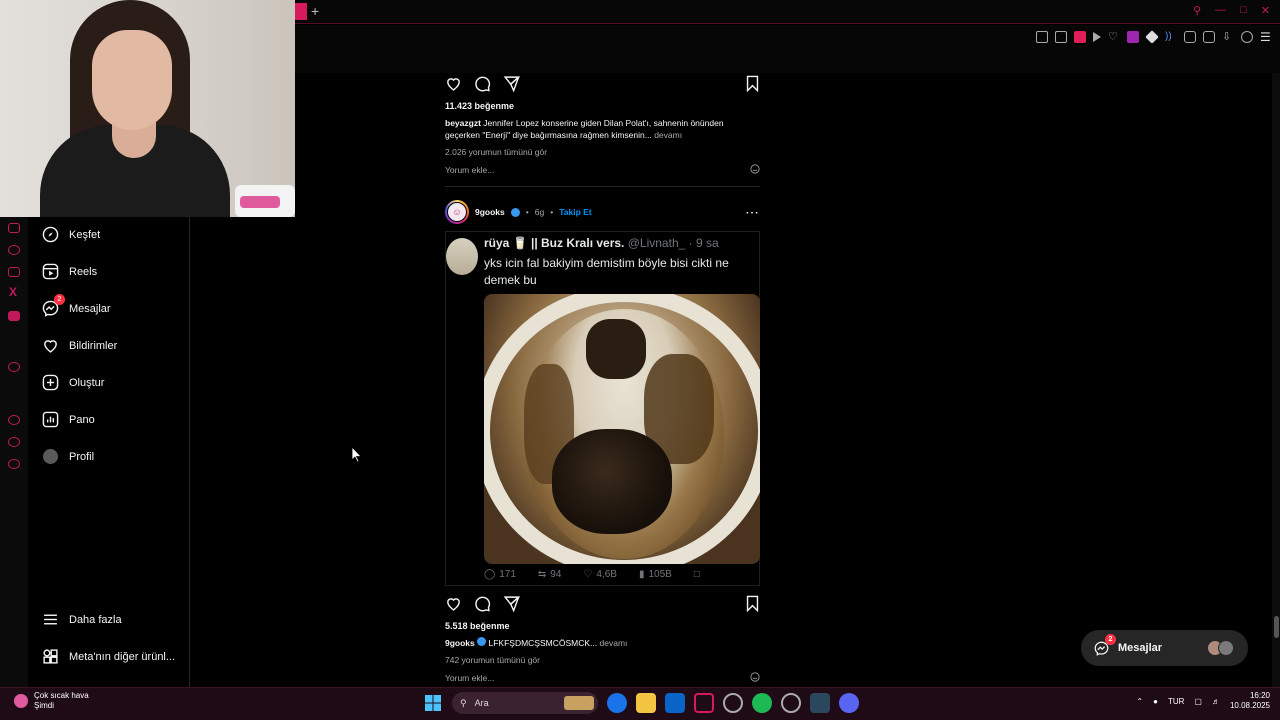  Describe the element at coordinates (68, 419) in the screenshot. I see `sidebar-item-pano: Pano` at that location.